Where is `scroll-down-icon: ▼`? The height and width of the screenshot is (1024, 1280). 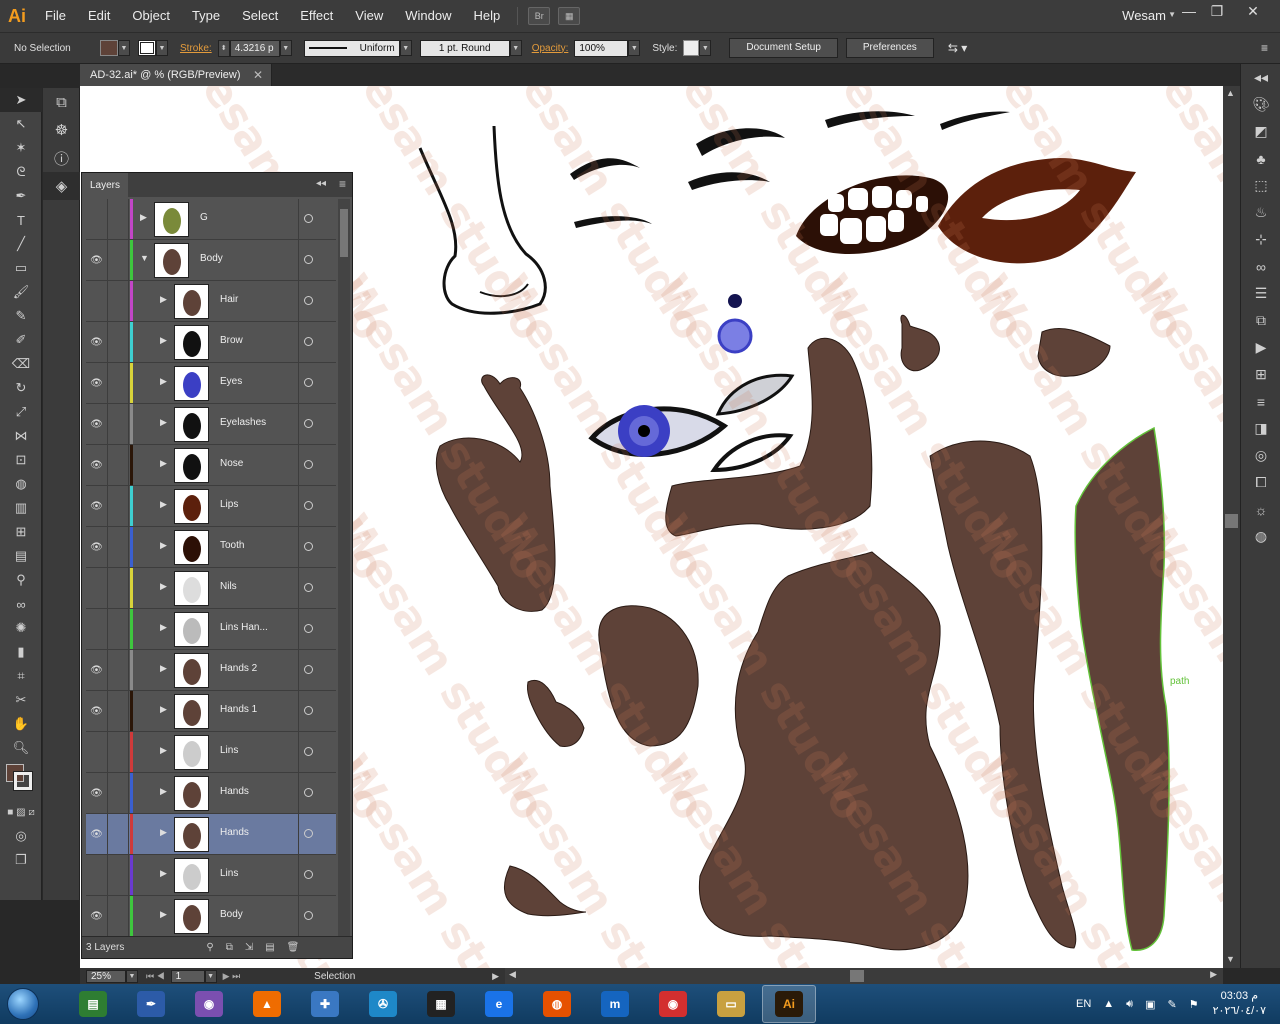 scroll-down-icon: ▼ is located at coordinates (1230, 959).